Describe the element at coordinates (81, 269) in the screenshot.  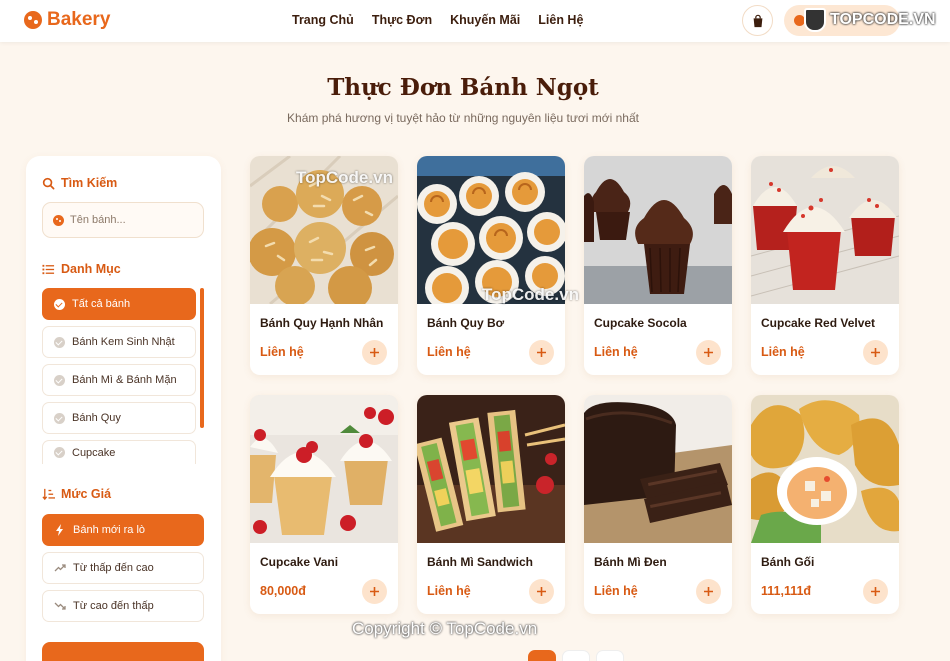
I see `category-section-title: Danh Mục` at that location.